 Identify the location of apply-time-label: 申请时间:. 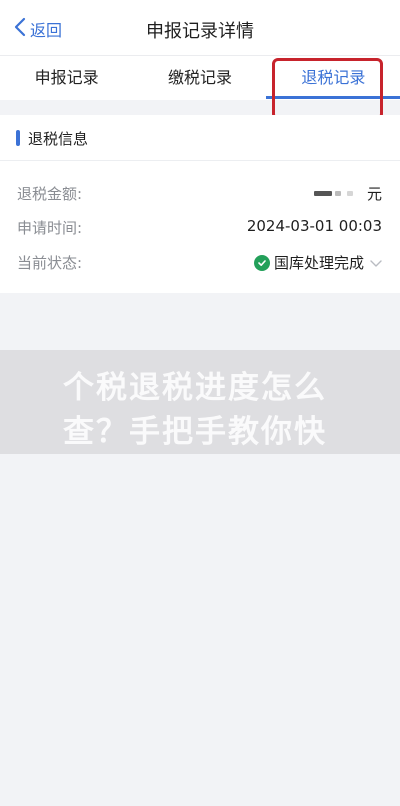
(50, 228).